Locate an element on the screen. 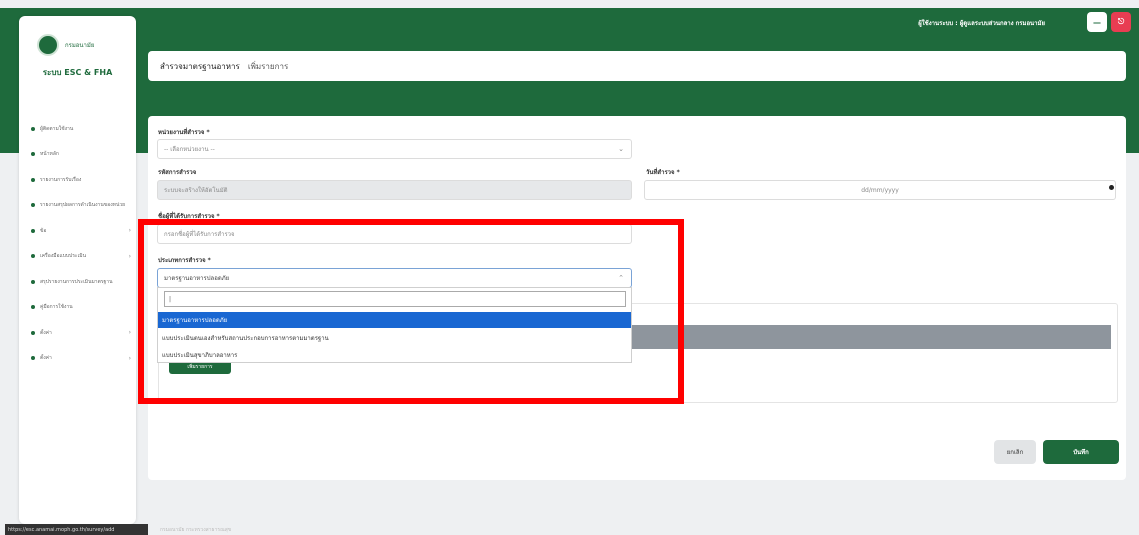  type-select: มาตรฐานอาหารปลอดภัย ⌃ is located at coordinates (394, 278).